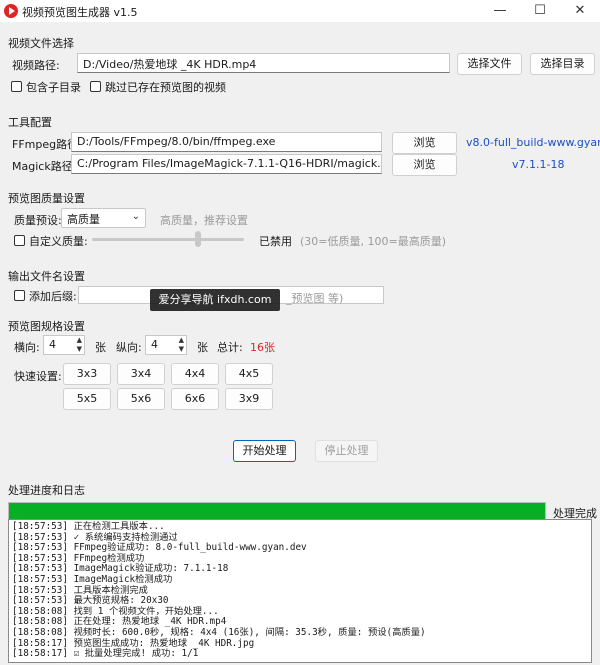  What do you see at coordinates (168, 239) in the screenshot?
I see `quality-slider-track` at bounding box center [168, 239].